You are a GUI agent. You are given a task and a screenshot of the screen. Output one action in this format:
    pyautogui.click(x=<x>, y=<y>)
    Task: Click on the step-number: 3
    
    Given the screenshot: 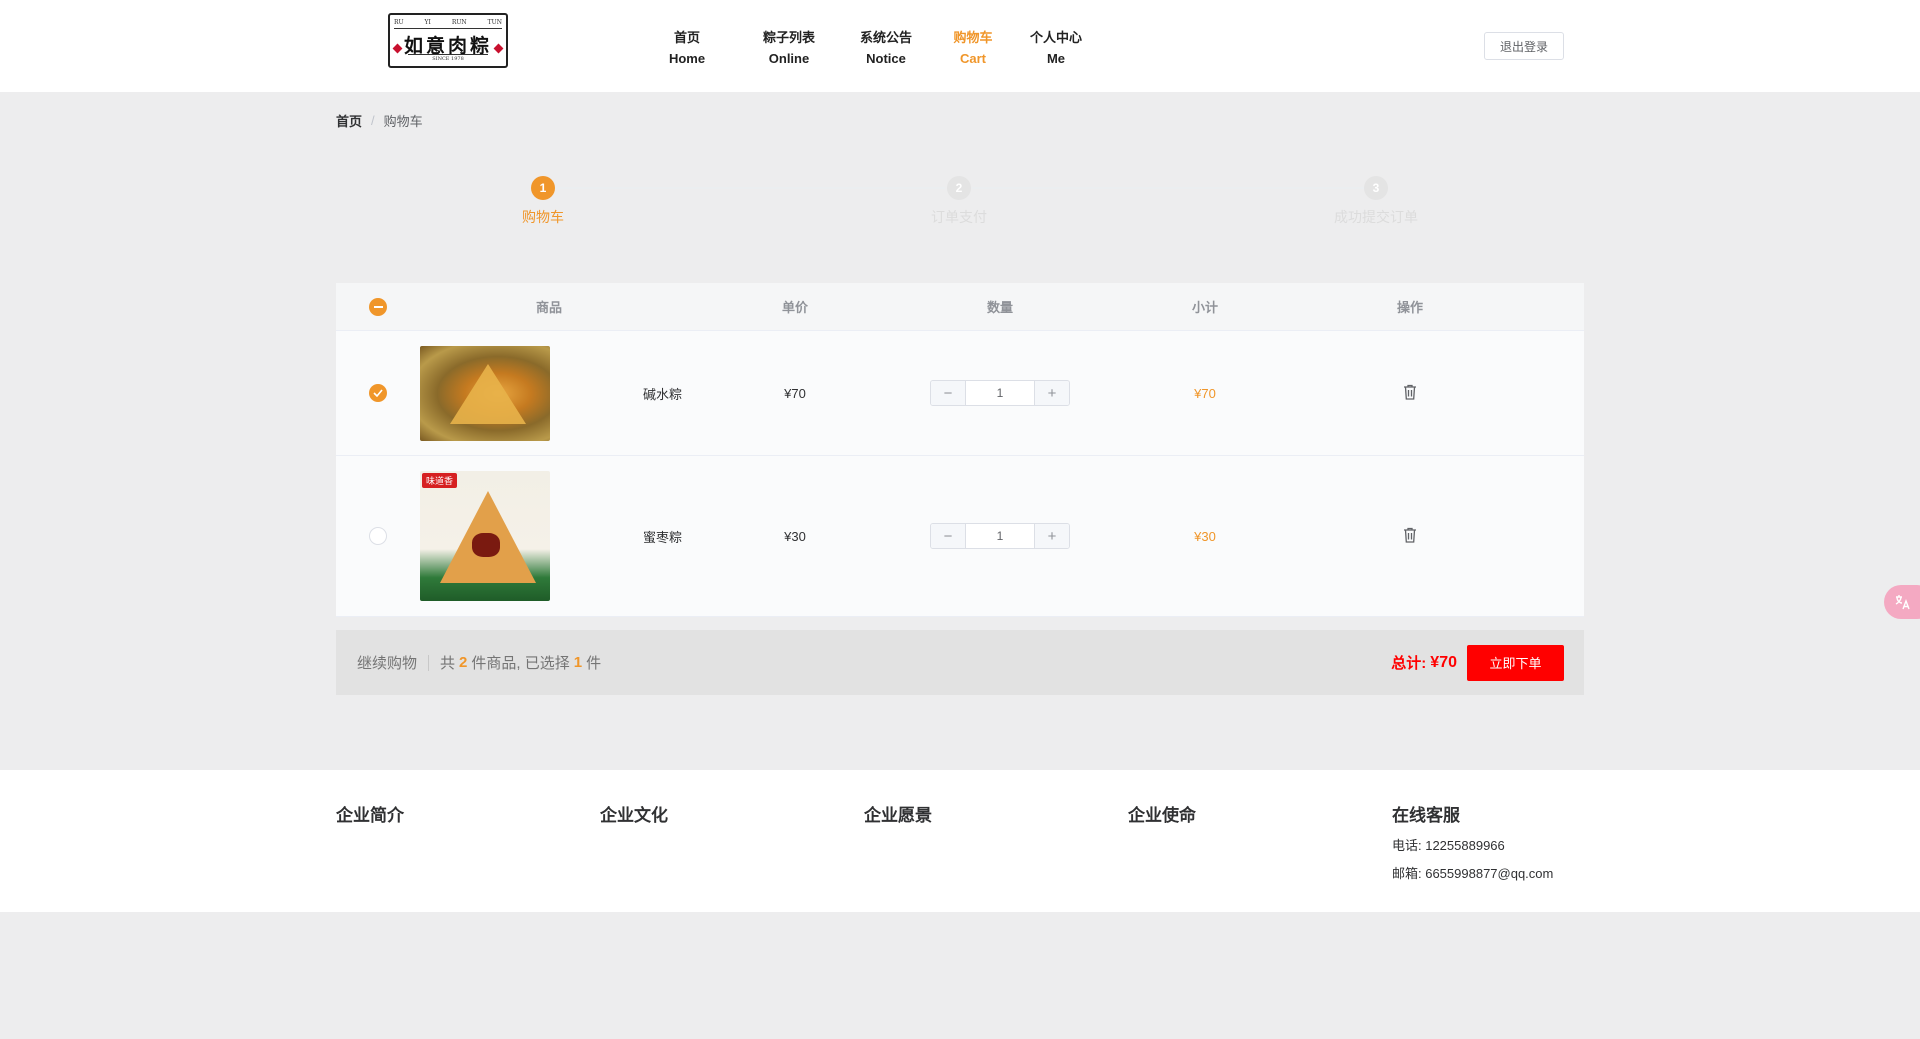 What is the action you would take?
    pyautogui.click(x=1376, y=188)
    